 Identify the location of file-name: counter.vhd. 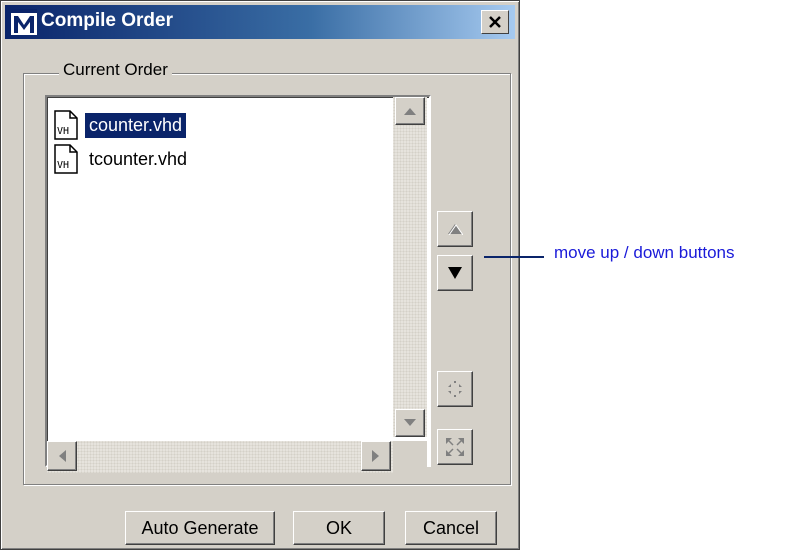
(136, 125).